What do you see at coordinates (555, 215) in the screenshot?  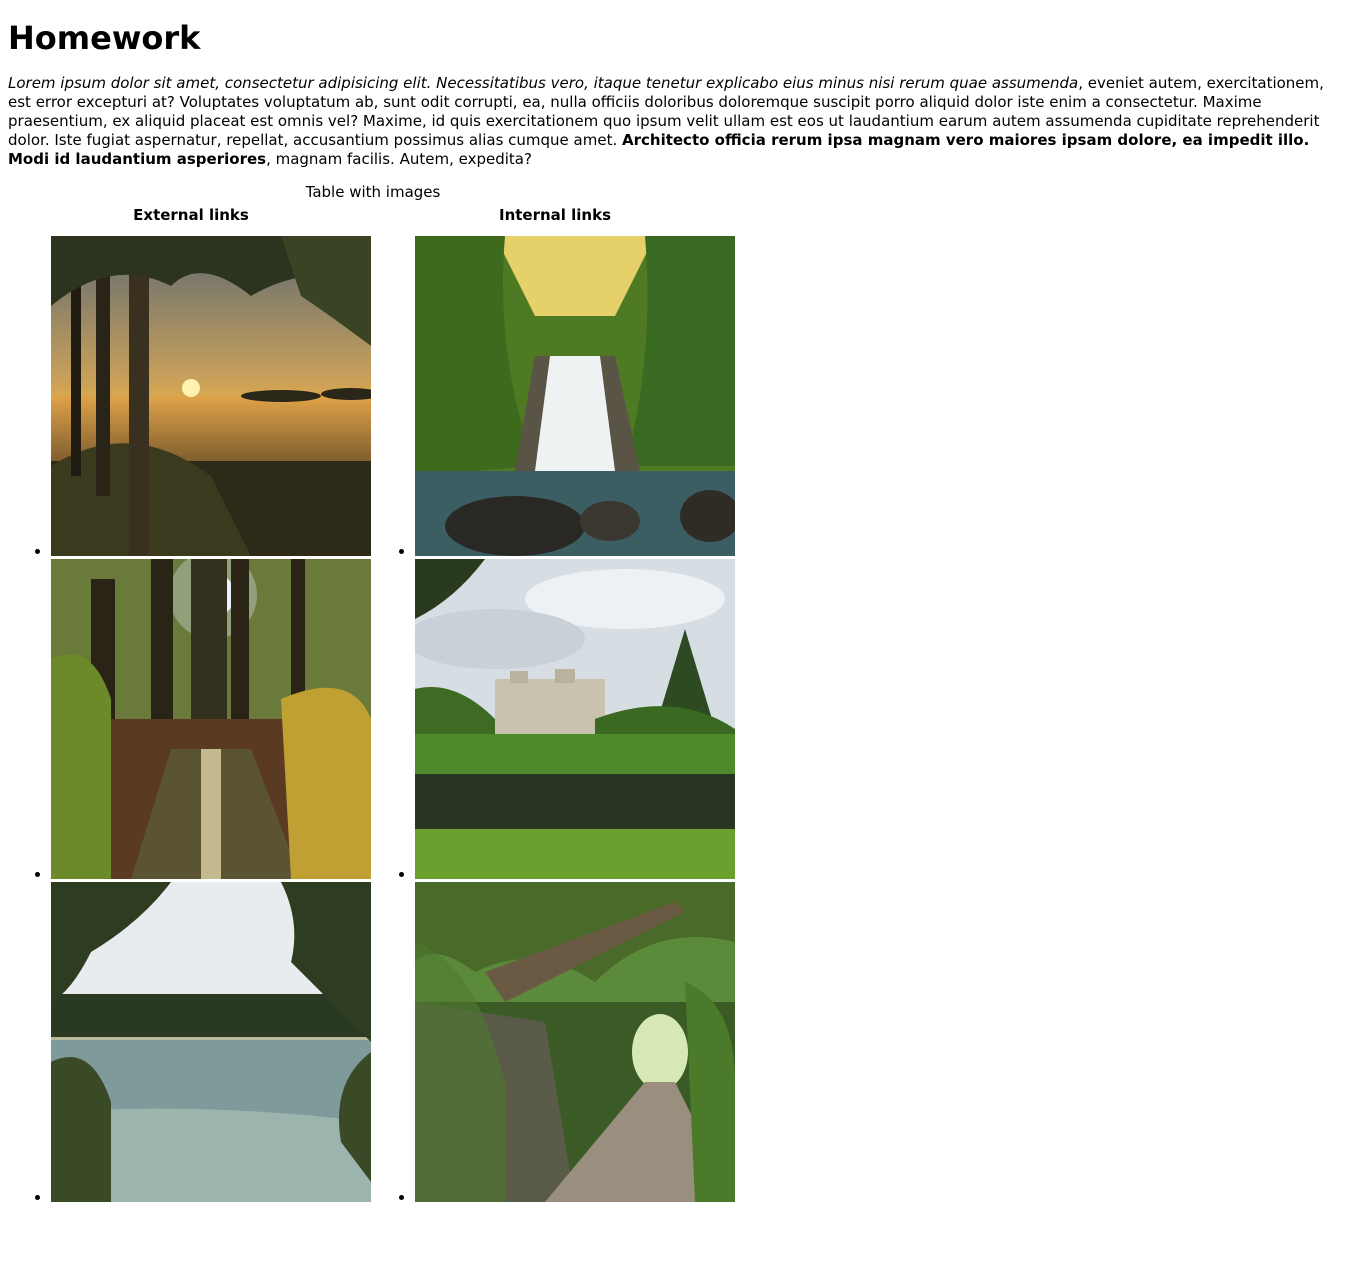 I see `header-internal-links: Internal links` at bounding box center [555, 215].